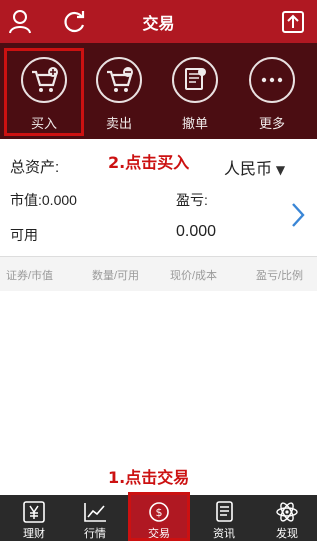  I want to click on available-label: 可用, so click(24, 235).